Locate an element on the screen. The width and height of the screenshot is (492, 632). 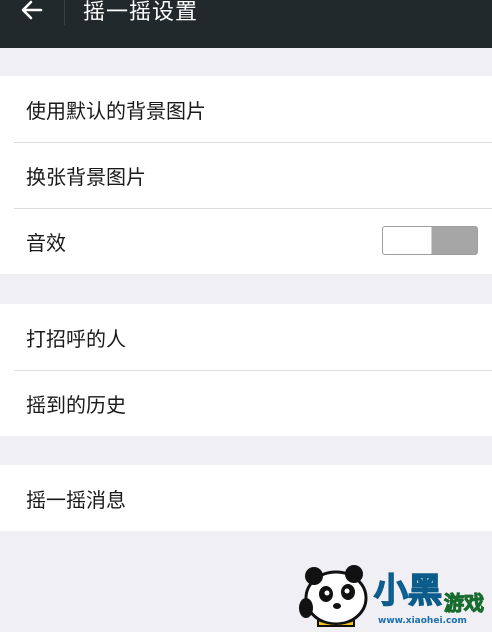
watermark-sub-text: 游戏 is located at coordinates (464, 603).